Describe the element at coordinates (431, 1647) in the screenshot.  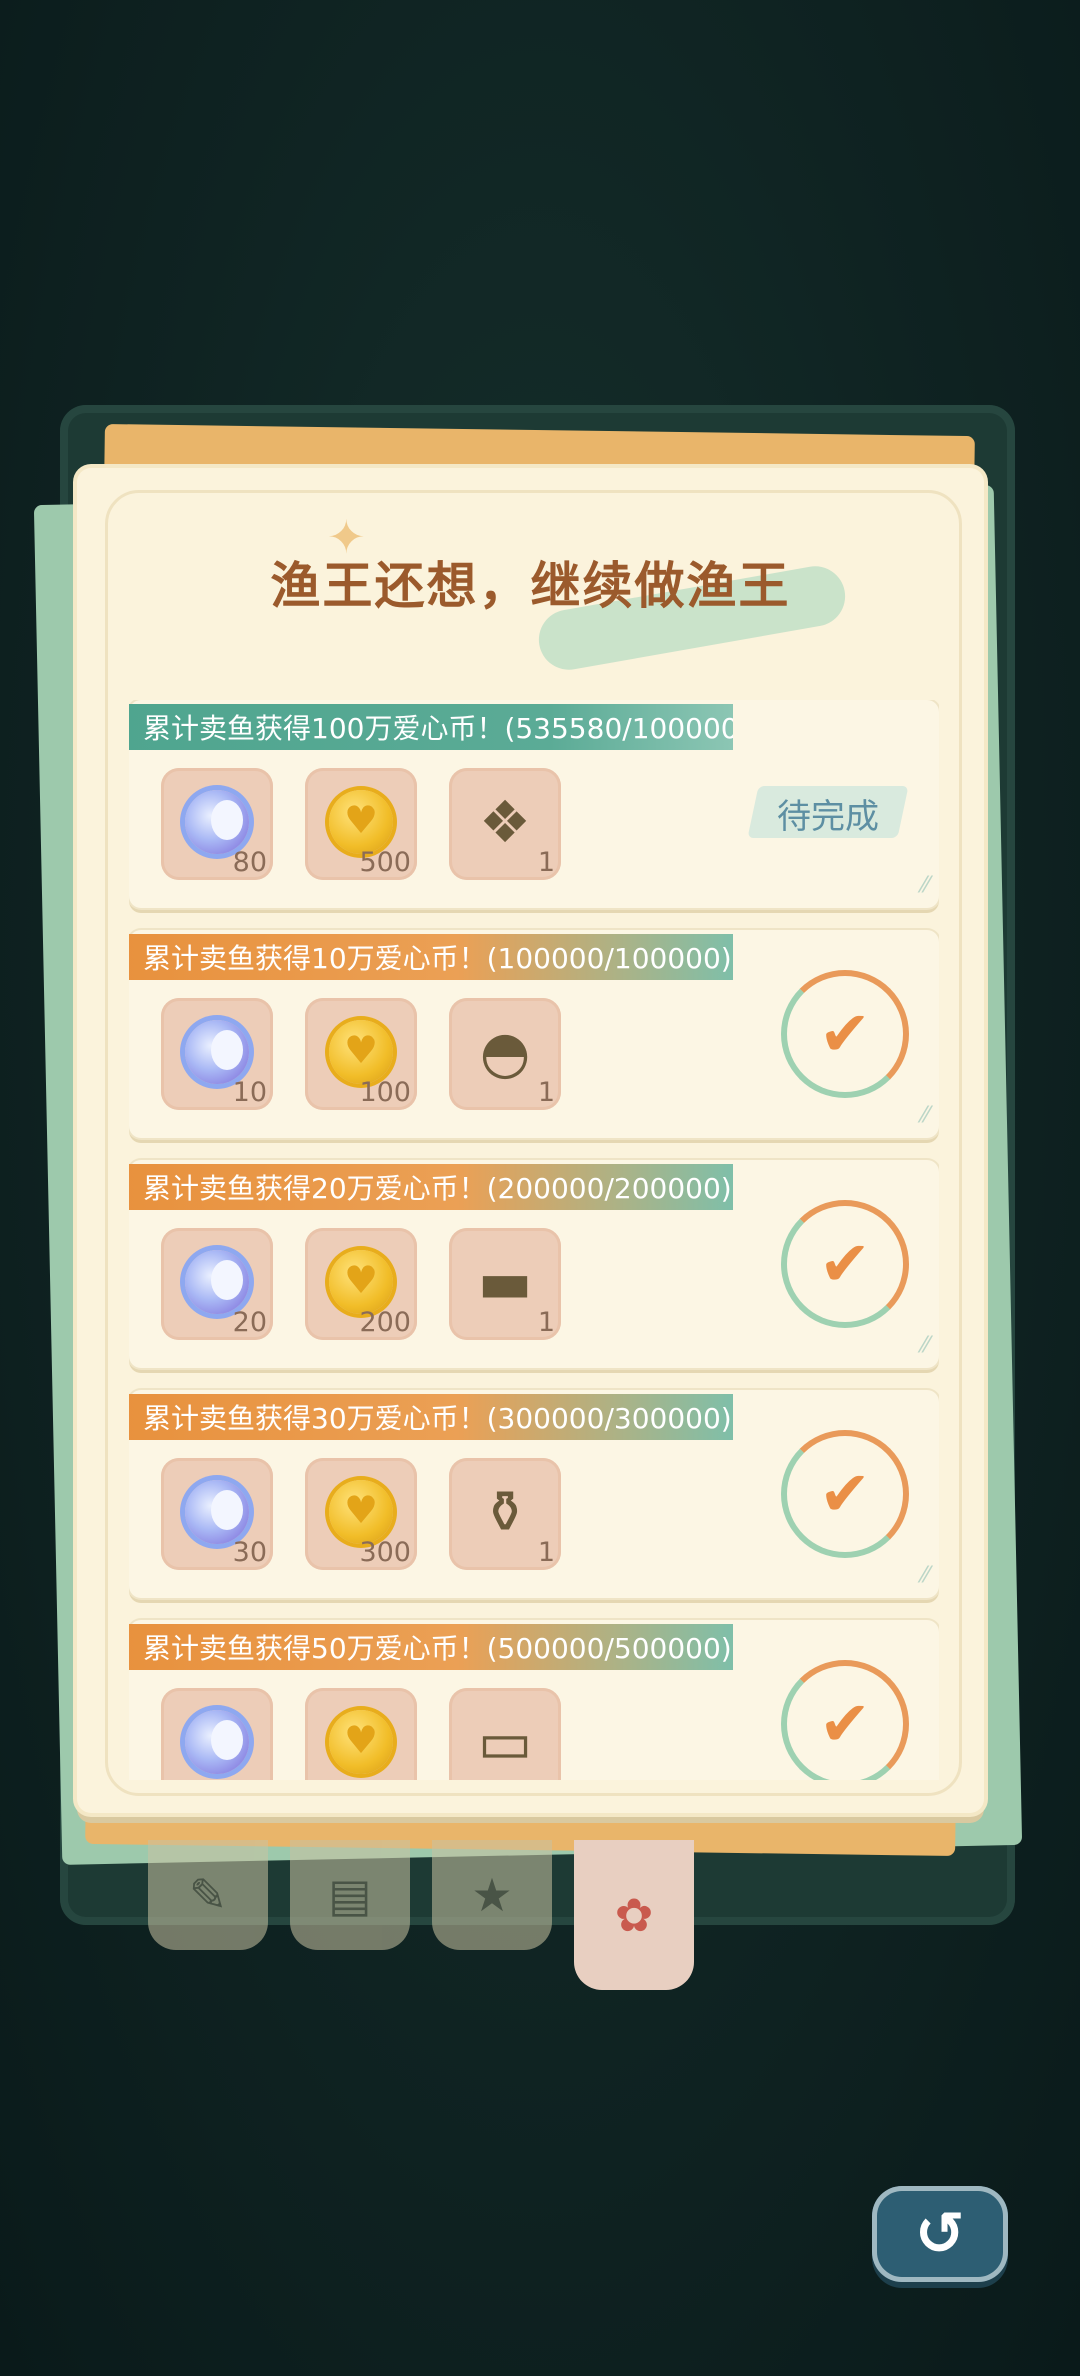
I see `task-label: 累计卖鱼获得50万爱心币！(500000/500000)` at that location.